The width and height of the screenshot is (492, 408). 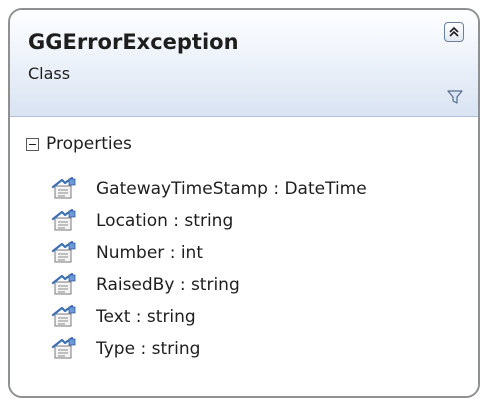 What do you see at coordinates (455, 97) in the screenshot?
I see `filter-icon` at bounding box center [455, 97].